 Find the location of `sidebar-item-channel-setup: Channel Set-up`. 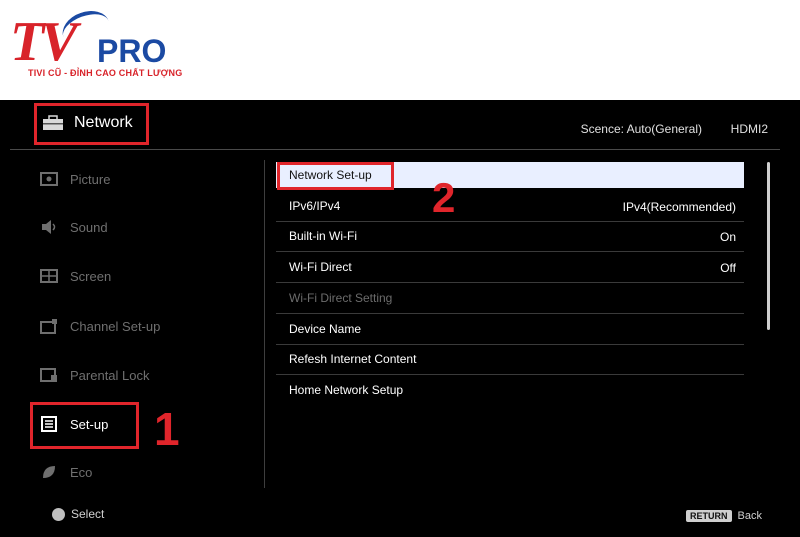

sidebar-item-channel-setup: Channel Set-up is located at coordinates (130, 326).